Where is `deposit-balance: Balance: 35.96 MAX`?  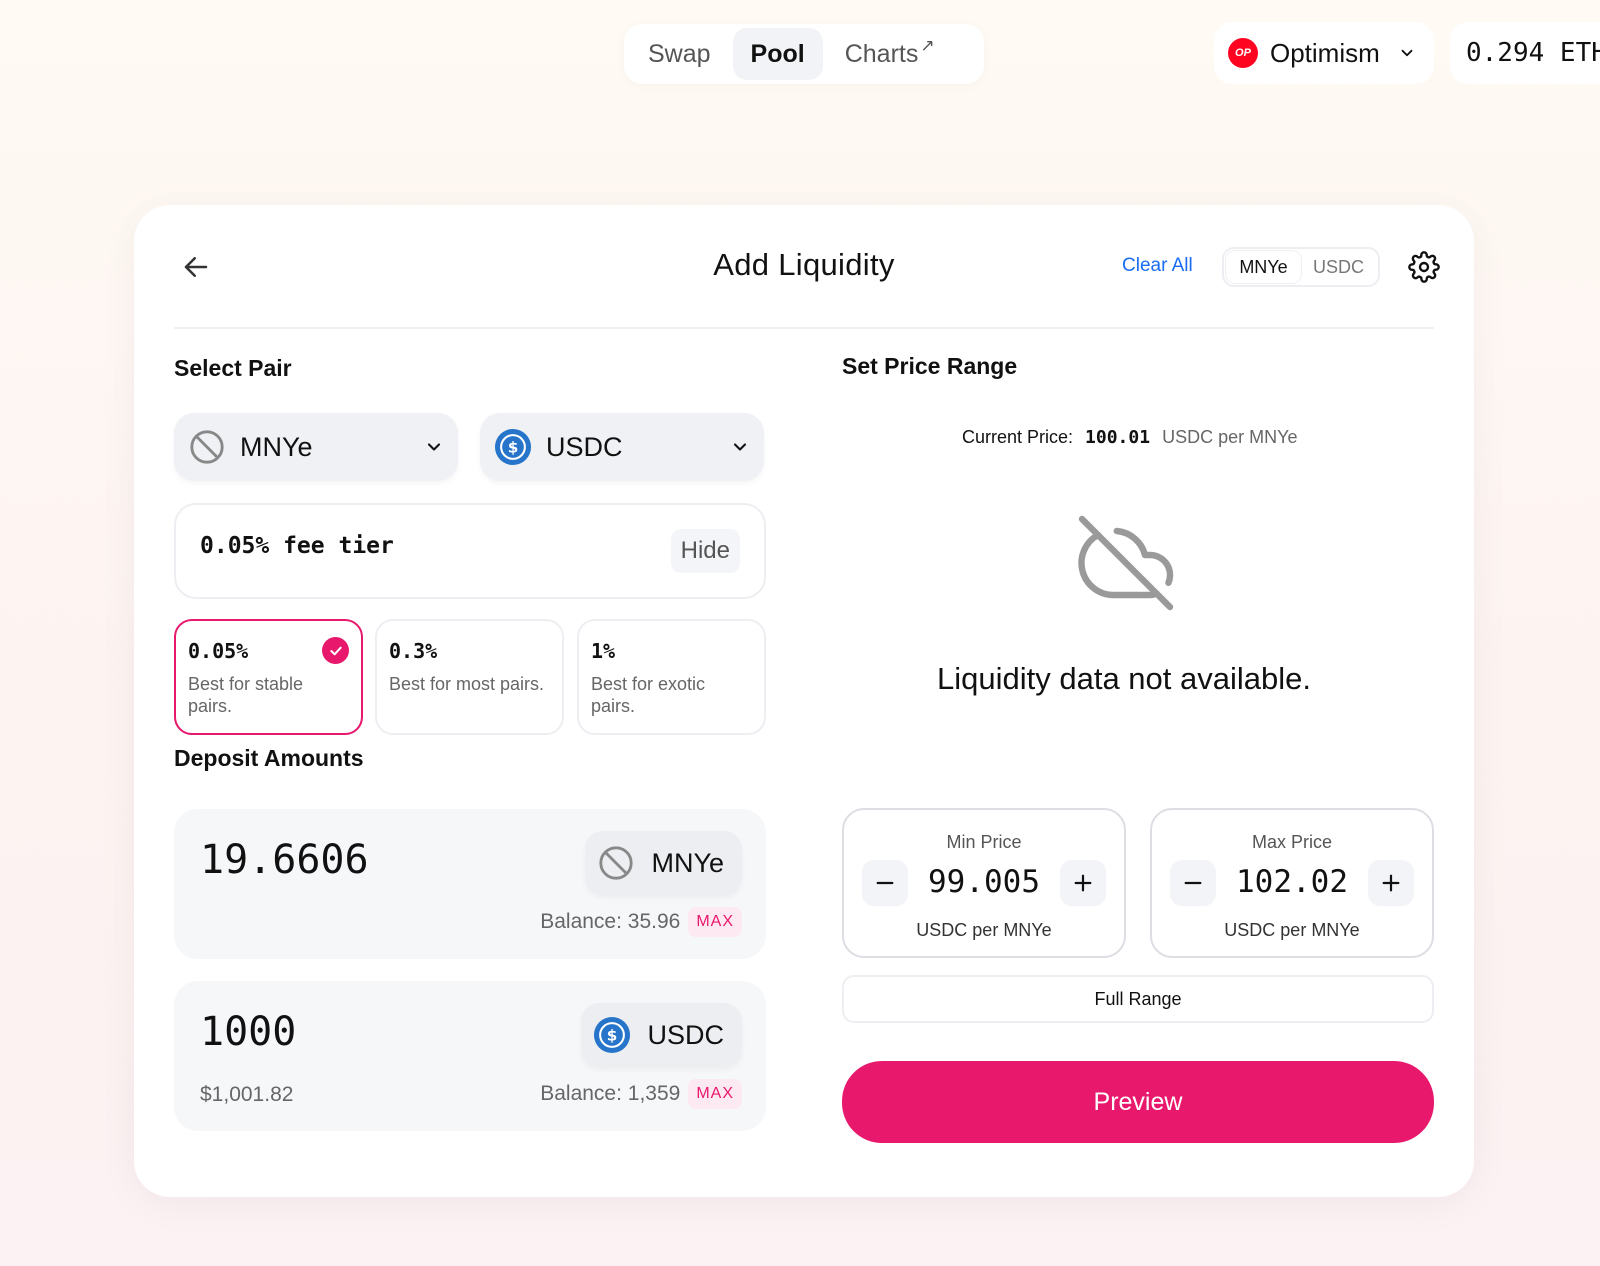 deposit-balance: Balance: 35.96 MAX is located at coordinates (641, 922).